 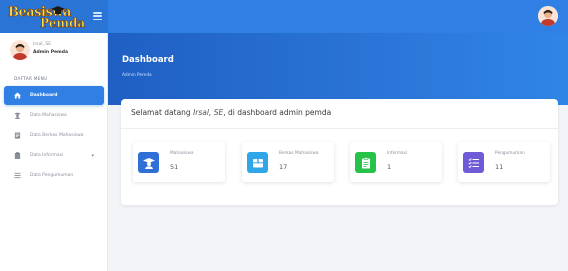 I want to click on menu-title: DAFTAR MENU, so click(x=31, y=78).